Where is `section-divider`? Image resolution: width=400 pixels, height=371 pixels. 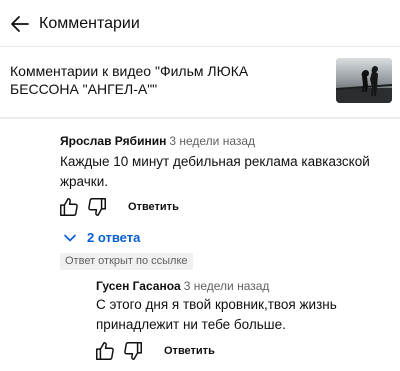 section-divider is located at coordinates (200, 118).